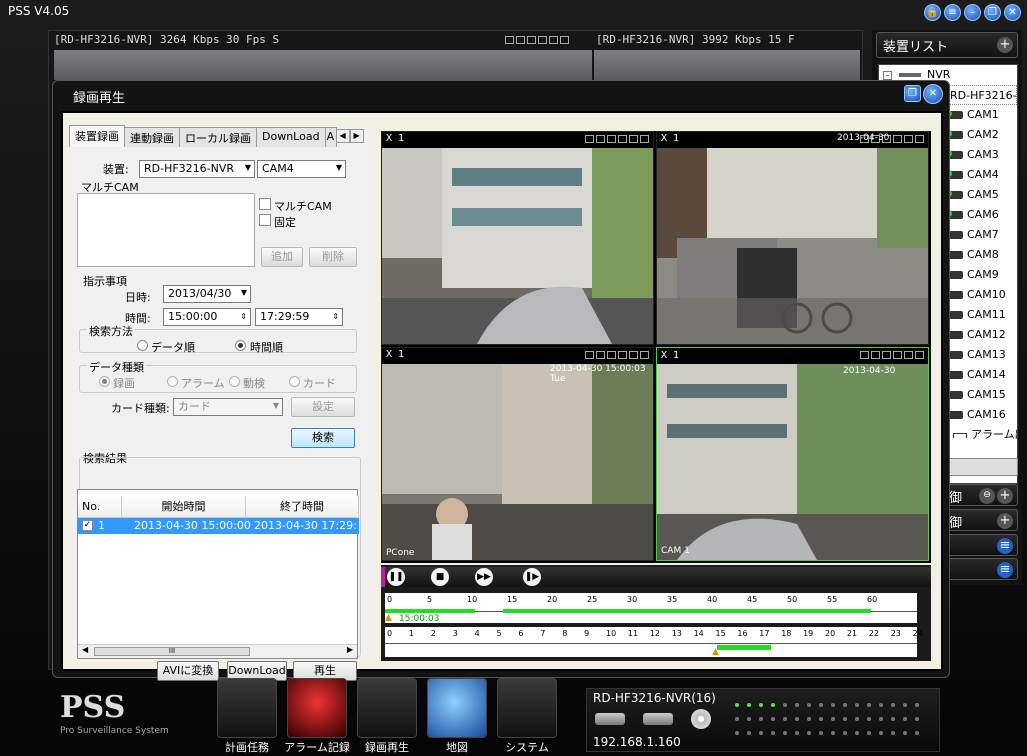 Image resolution: width=1027 pixels, height=756 pixels. Describe the element at coordinates (532, 577) in the screenshot. I see `step-frame-icon: ❚▶` at that location.